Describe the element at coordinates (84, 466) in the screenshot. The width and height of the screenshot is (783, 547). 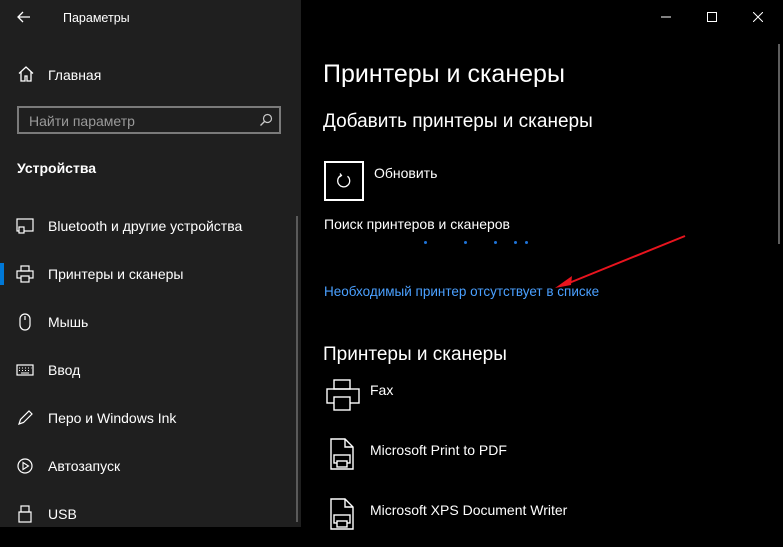
I see `sidebar-item-label: Автозапуск` at that location.